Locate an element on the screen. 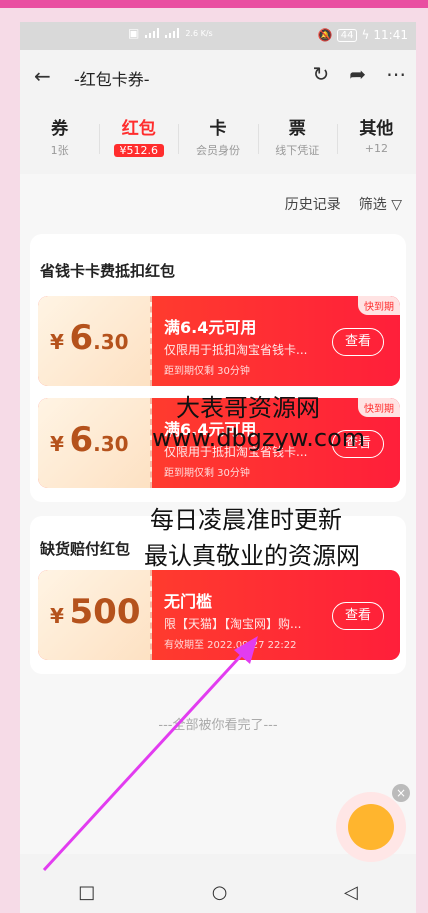 The height and width of the screenshot is (913, 428). annotation-arrow is located at coordinates (150, 754).